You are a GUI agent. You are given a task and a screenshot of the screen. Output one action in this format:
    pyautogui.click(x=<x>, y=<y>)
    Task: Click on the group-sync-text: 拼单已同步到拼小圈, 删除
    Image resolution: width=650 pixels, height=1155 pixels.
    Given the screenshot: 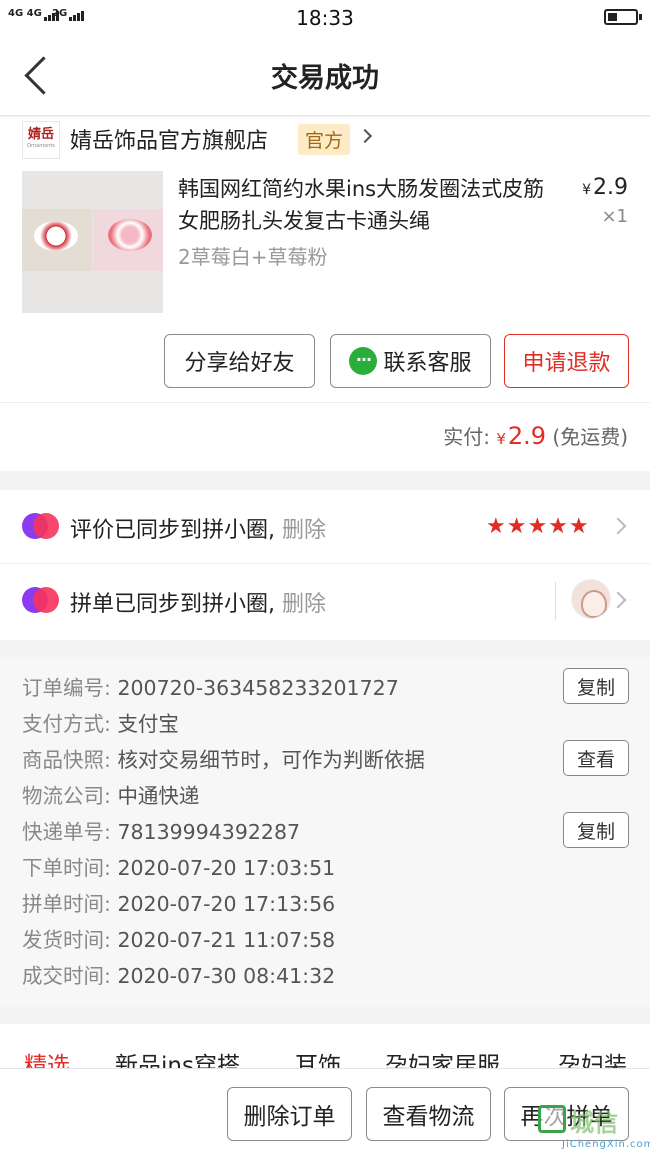 What is the action you would take?
    pyautogui.click(x=198, y=604)
    